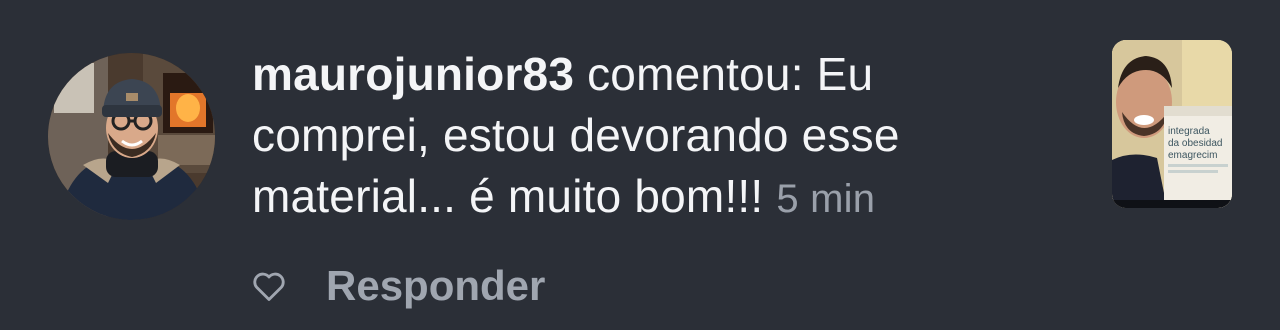 The width and height of the screenshot is (1280, 330). I want to click on thumbnail-book-title: integrada, so click(1189, 131).